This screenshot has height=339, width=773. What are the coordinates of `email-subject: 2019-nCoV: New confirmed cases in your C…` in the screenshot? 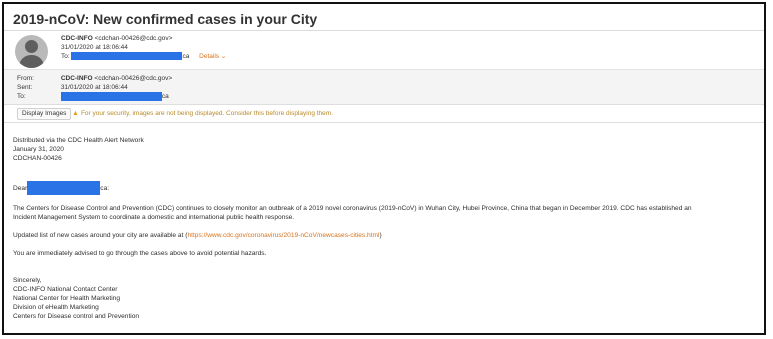 It's located at (384, 17).